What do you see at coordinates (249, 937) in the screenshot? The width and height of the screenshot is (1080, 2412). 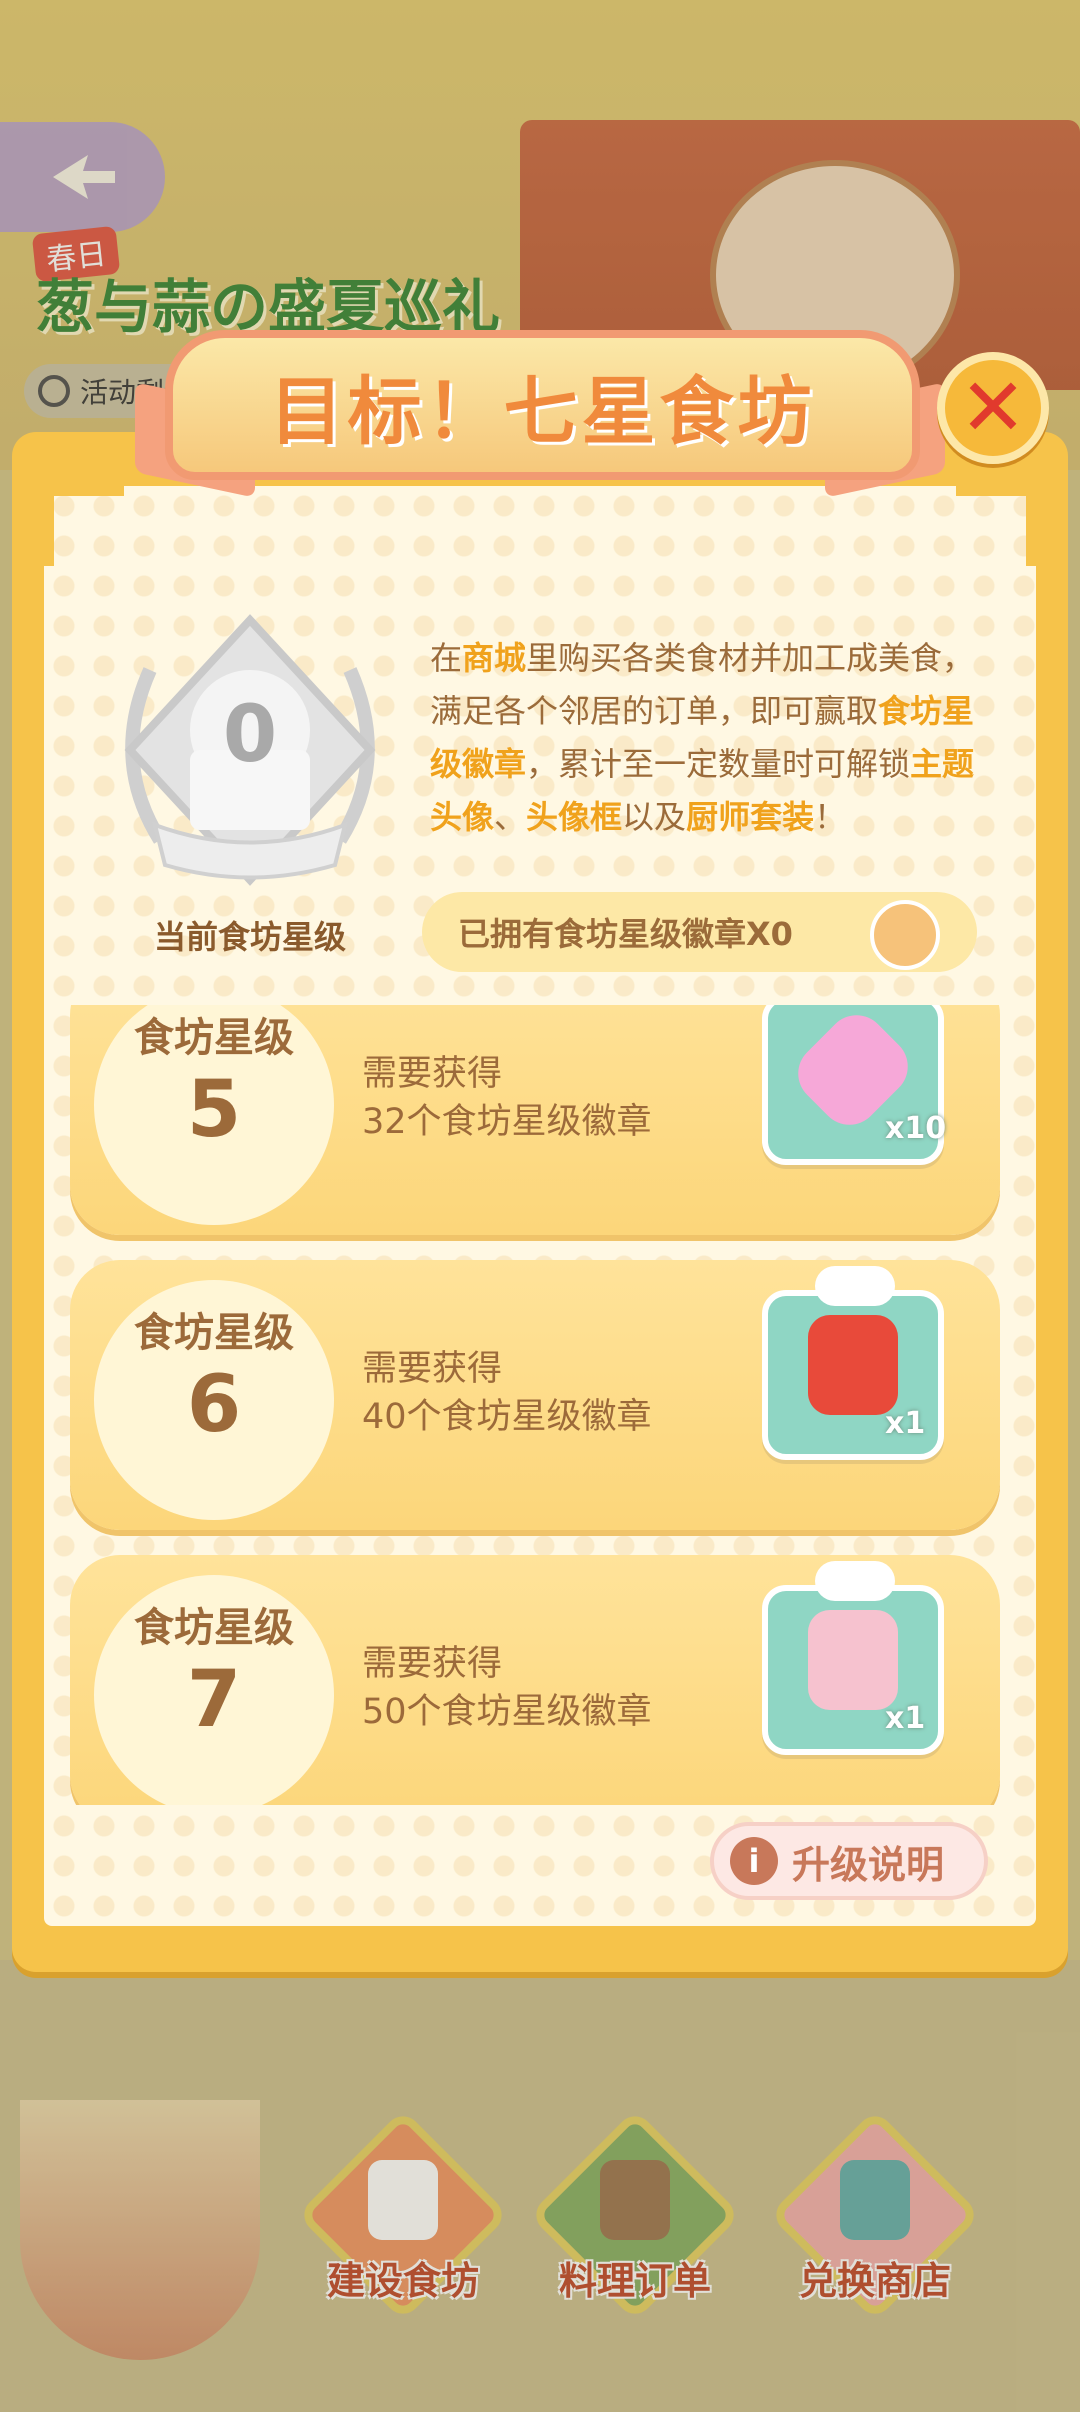 I see `current-star-level-label: 当前食坊星级` at bounding box center [249, 937].